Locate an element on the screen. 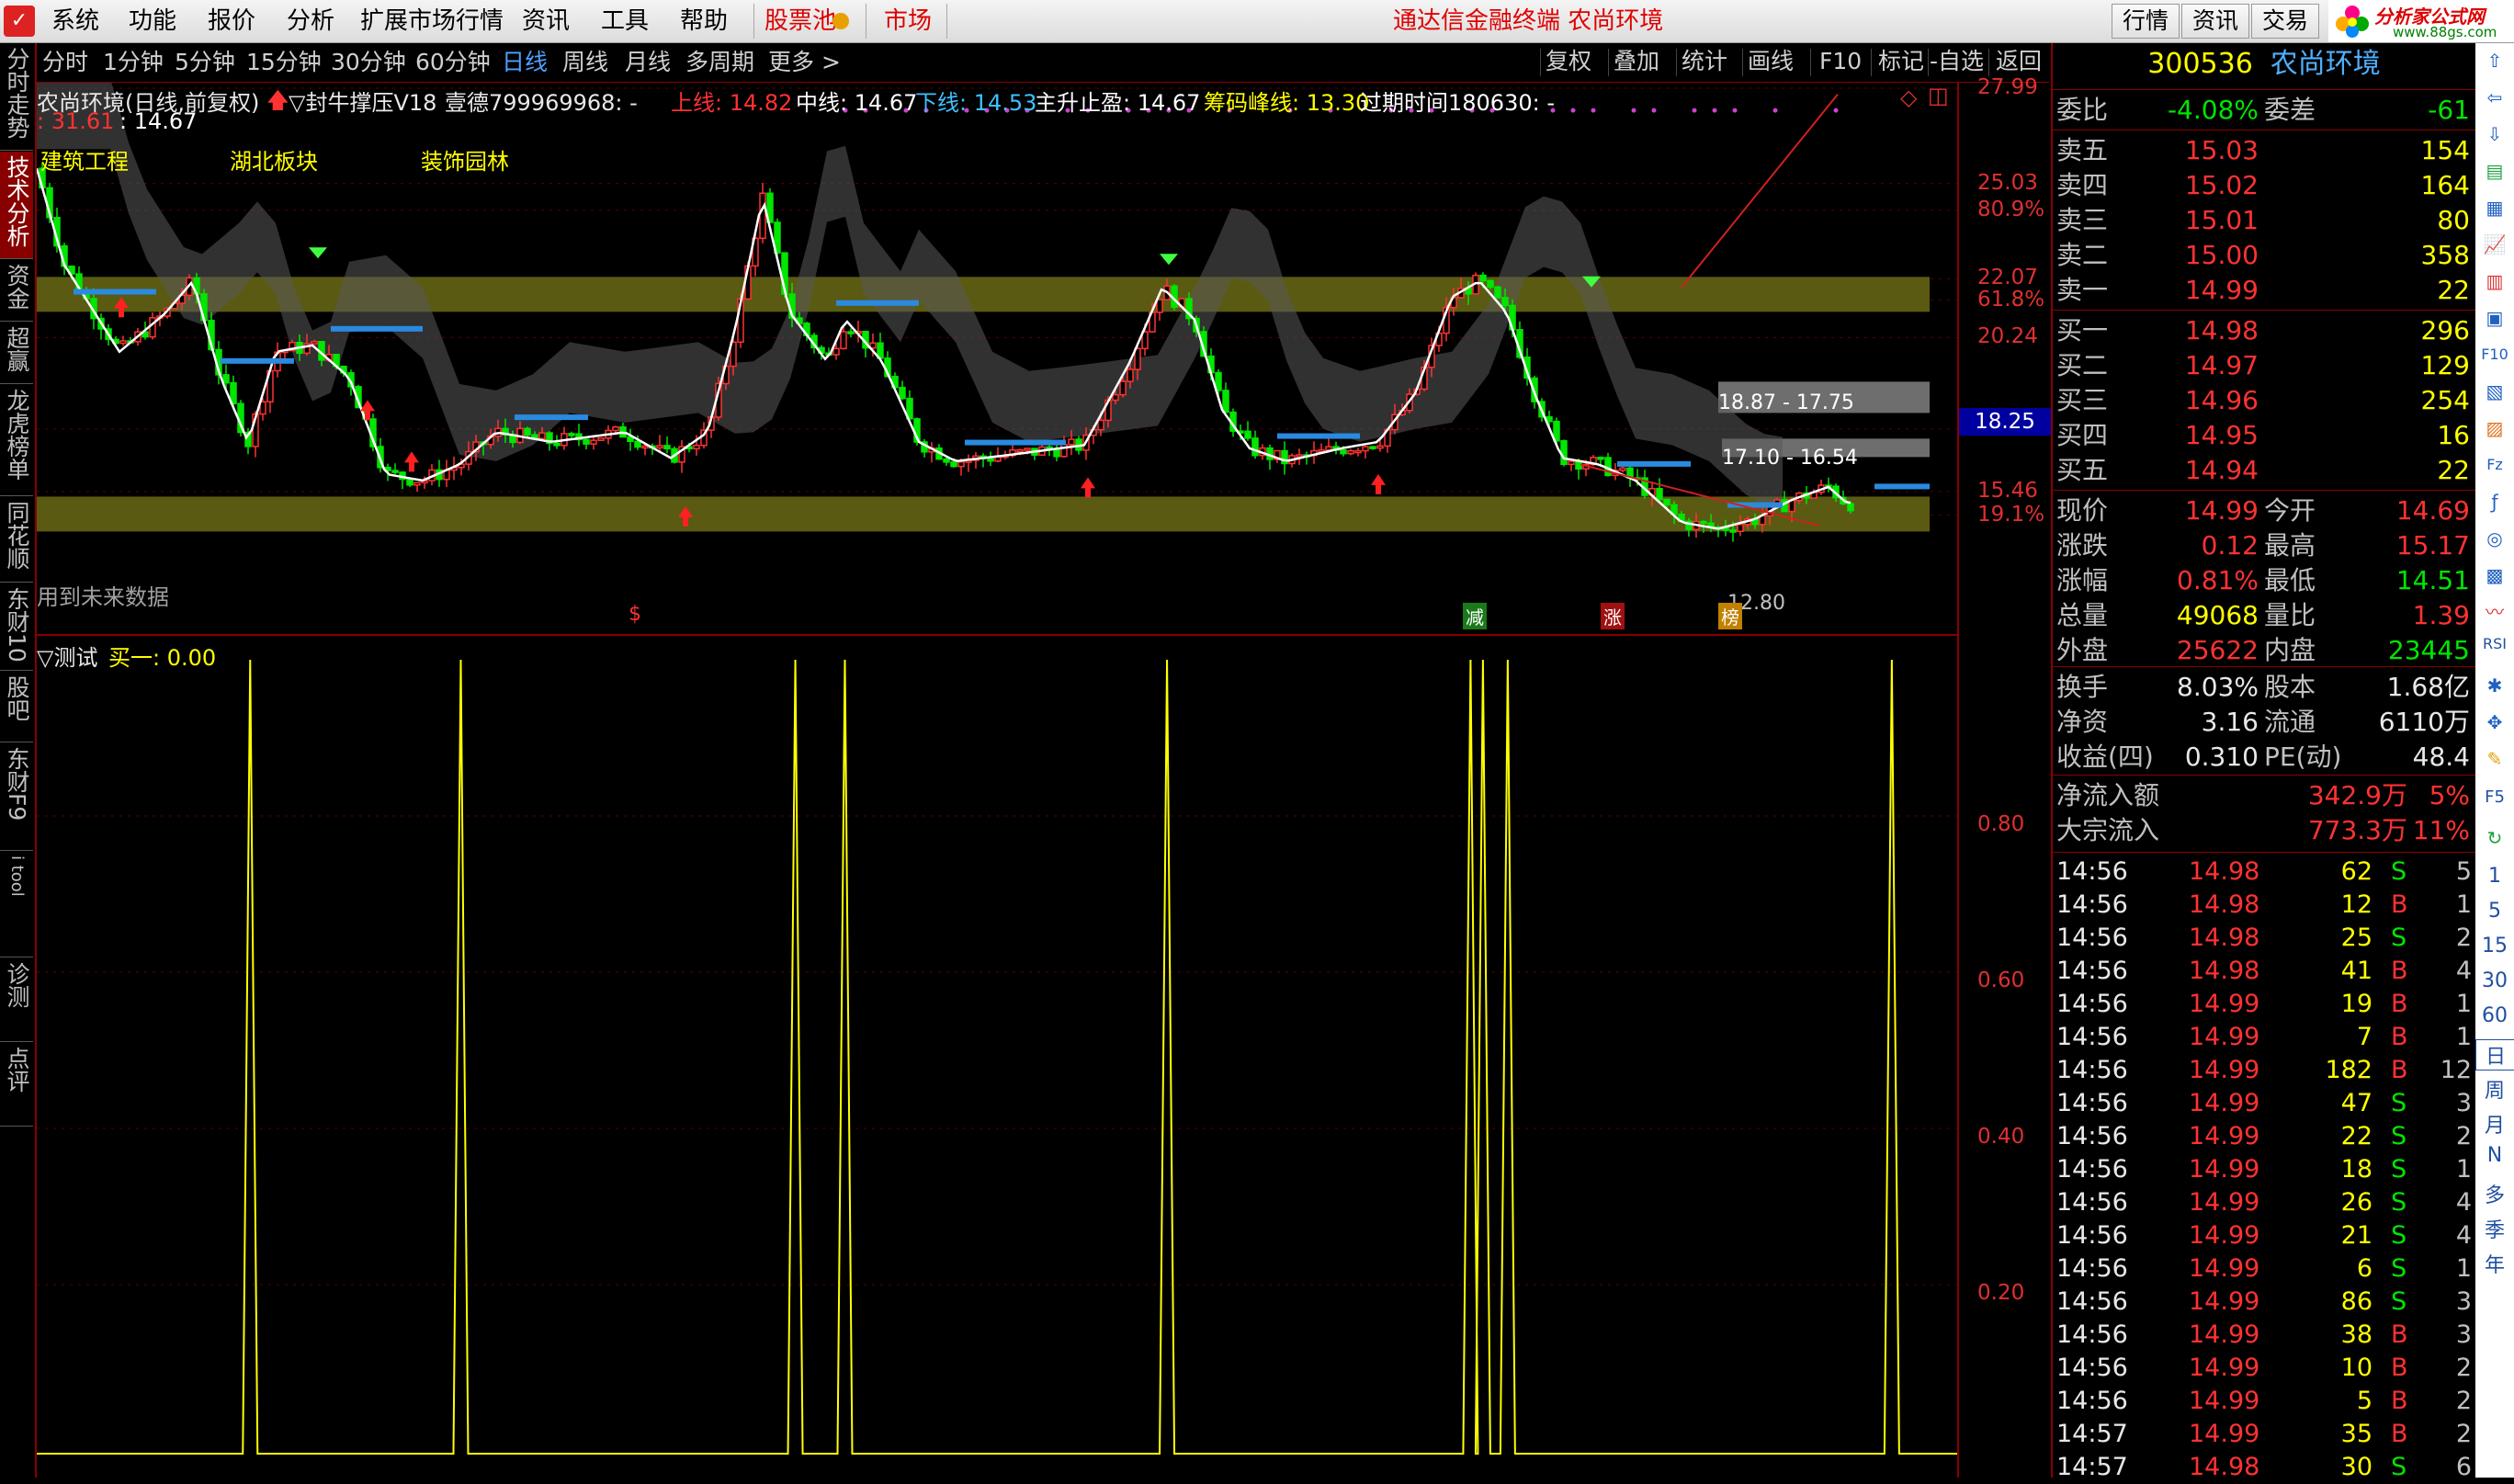  period-quarter-button: 季 is located at coordinates (2494, 1228).